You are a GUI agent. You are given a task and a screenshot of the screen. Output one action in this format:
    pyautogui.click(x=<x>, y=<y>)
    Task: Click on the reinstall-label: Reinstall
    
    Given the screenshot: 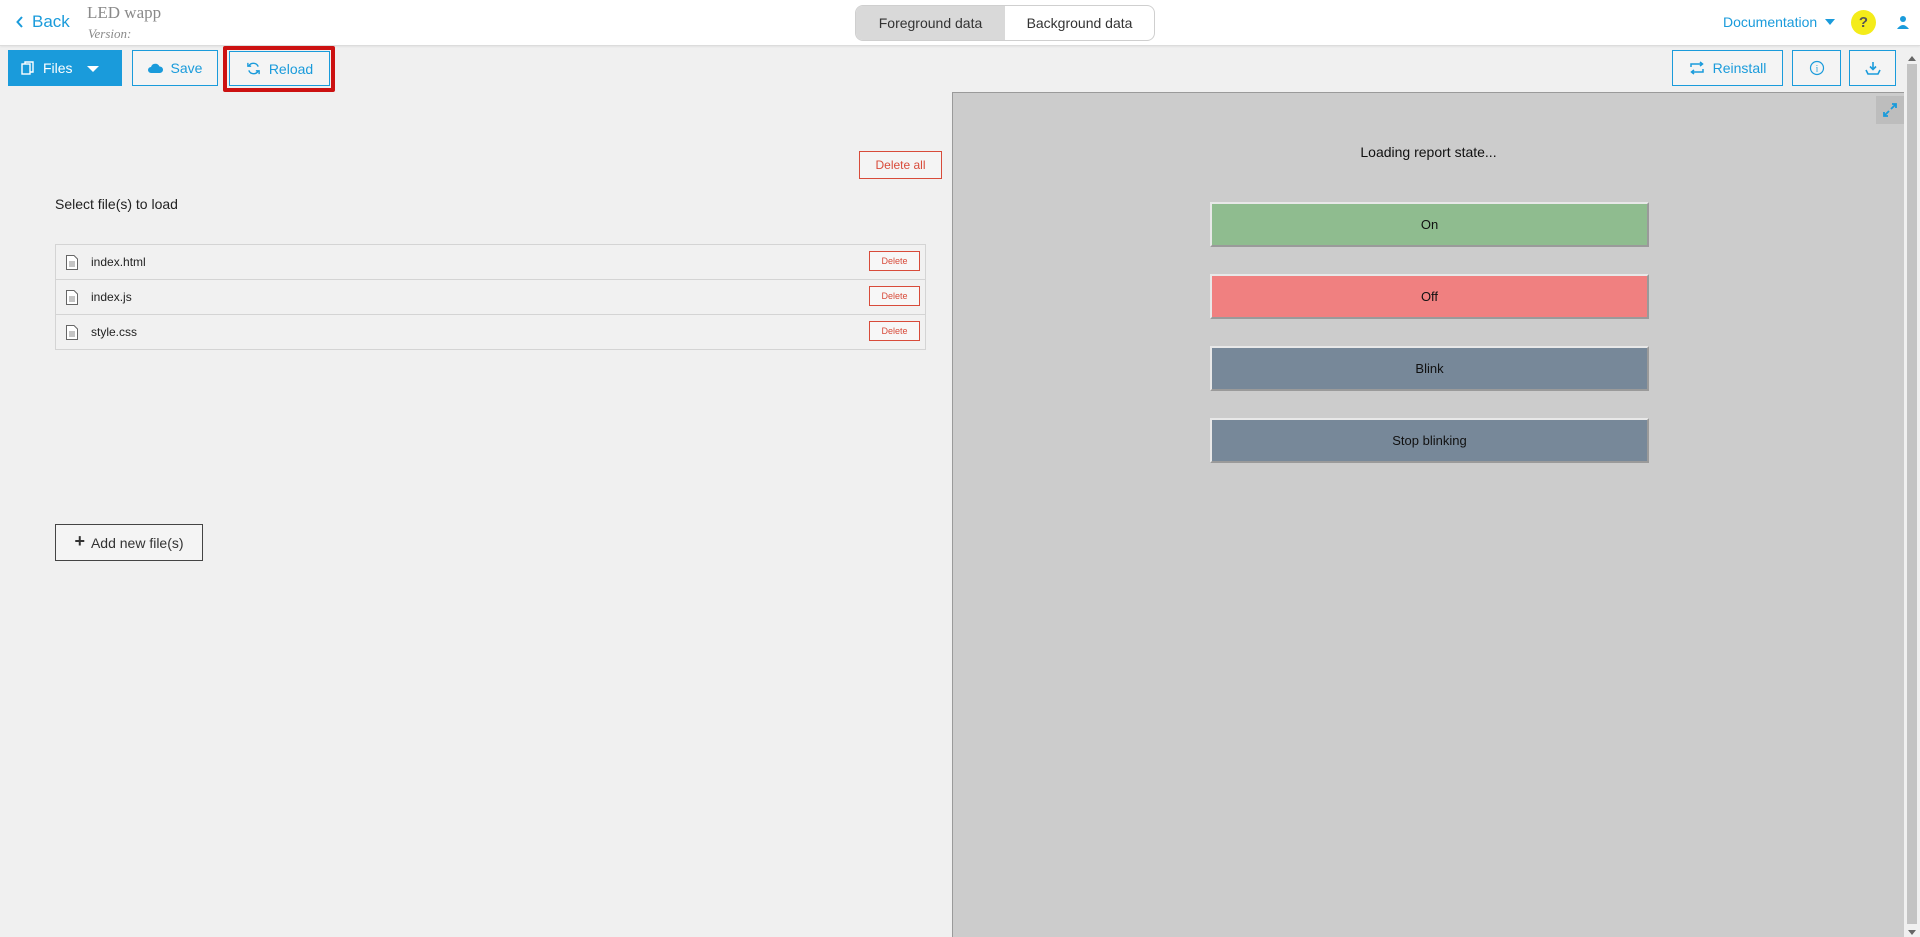 What is the action you would take?
    pyautogui.click(x=1739, y=68)
    